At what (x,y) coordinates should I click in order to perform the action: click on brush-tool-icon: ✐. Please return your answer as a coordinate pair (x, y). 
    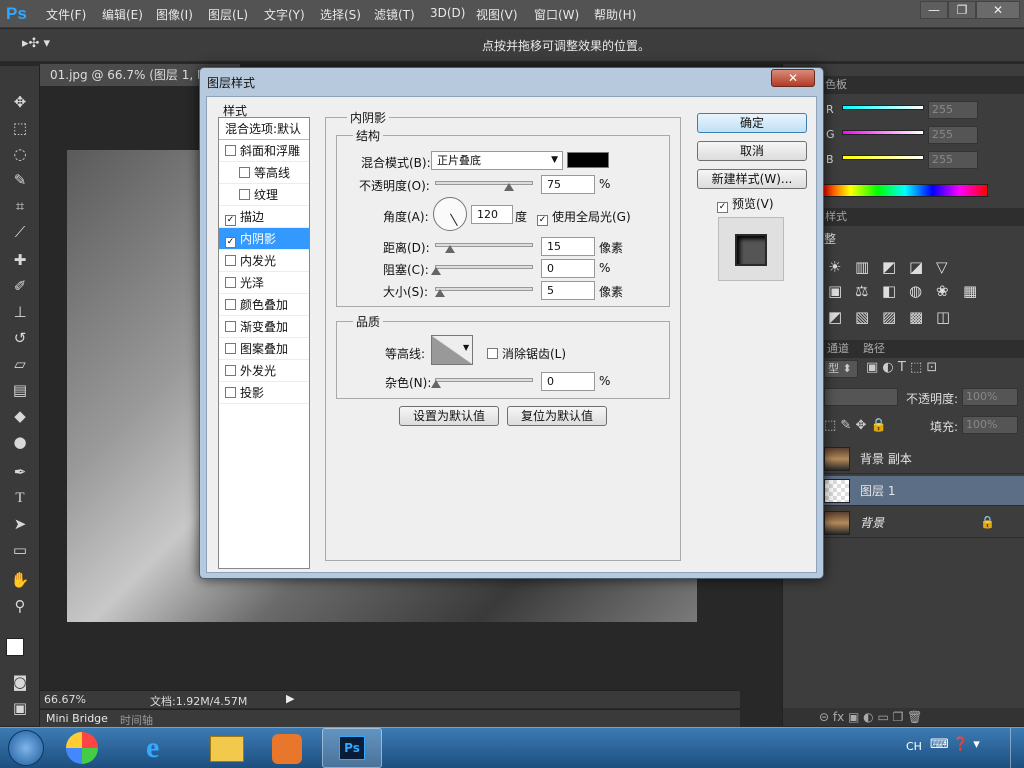
    Looking at the image, I should click on (20, 286).